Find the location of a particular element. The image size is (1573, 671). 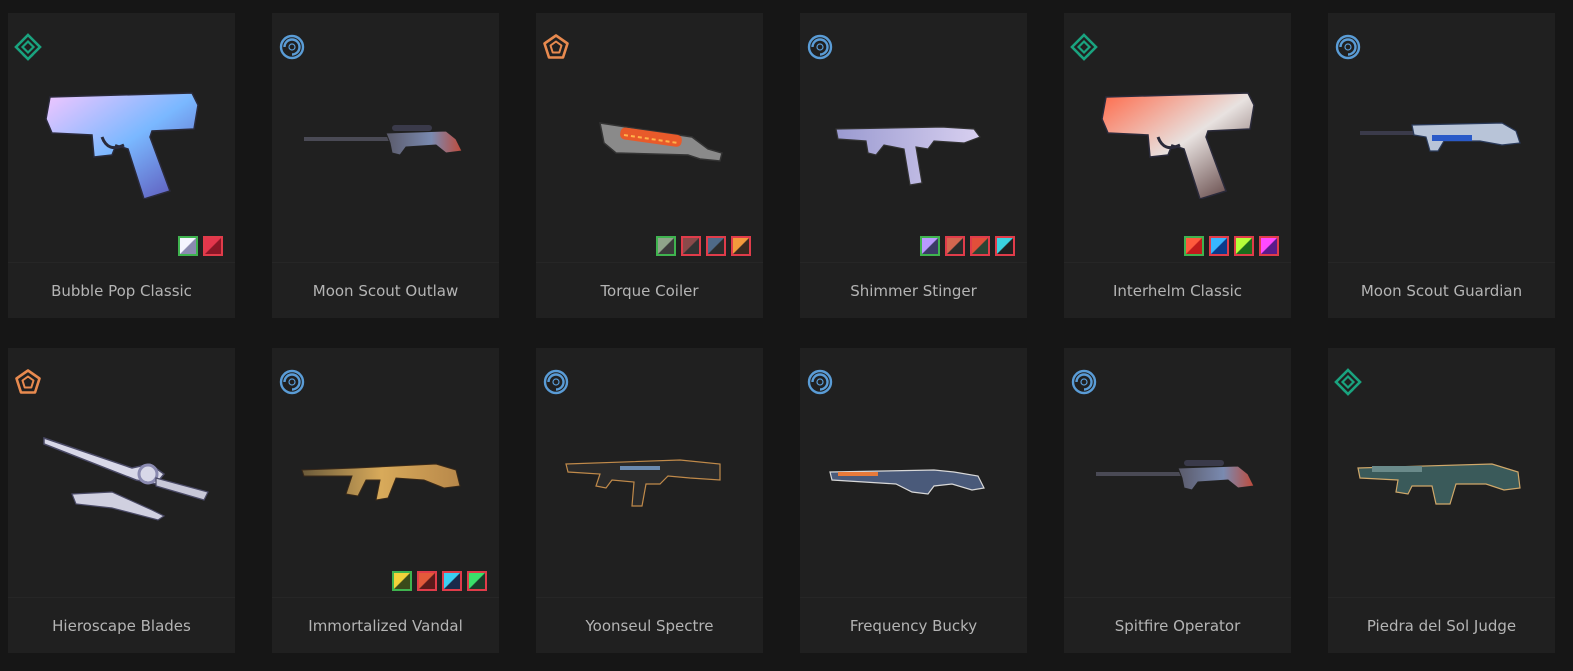

skin-card: Spitfire Operator is located at coordinates (1177, 500).